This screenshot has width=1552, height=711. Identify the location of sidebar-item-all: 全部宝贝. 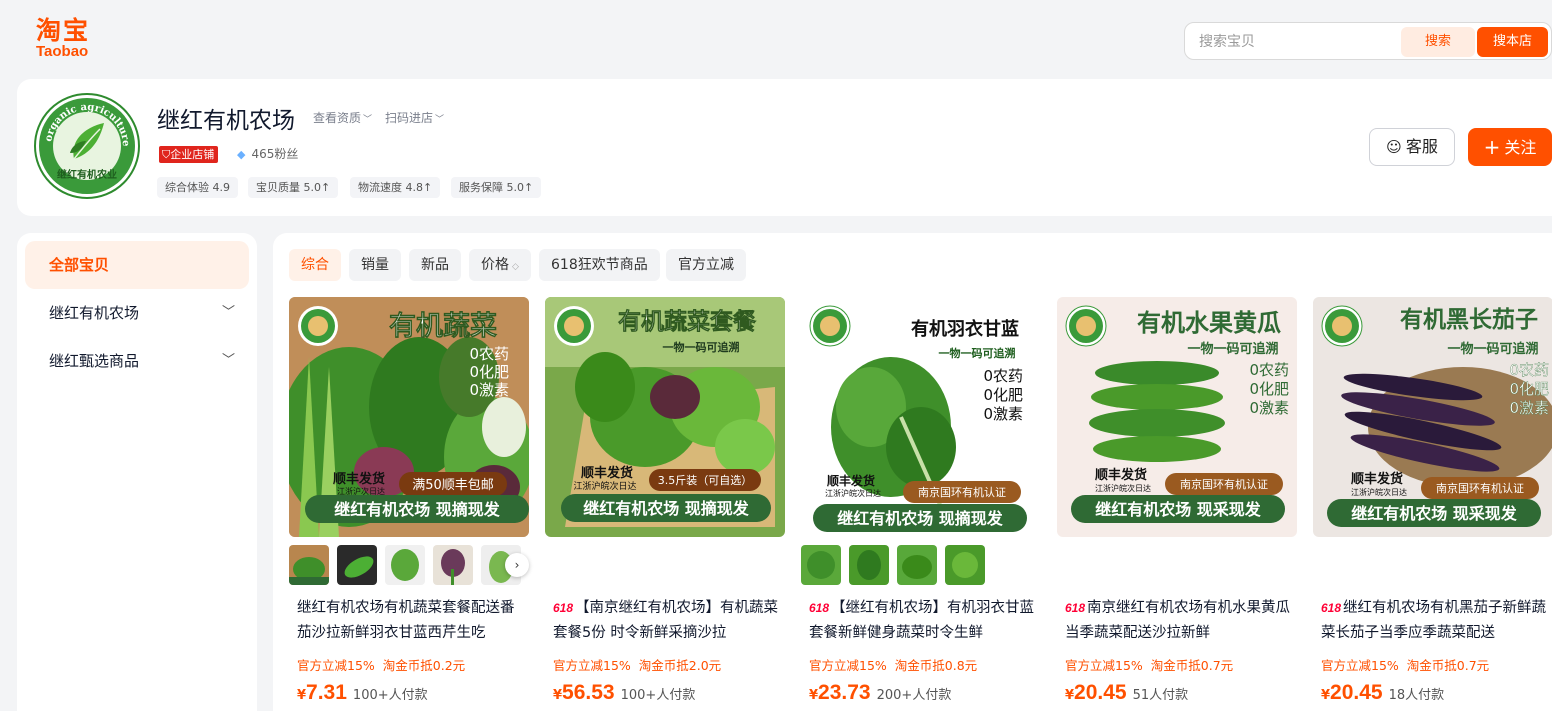
(137, 265).